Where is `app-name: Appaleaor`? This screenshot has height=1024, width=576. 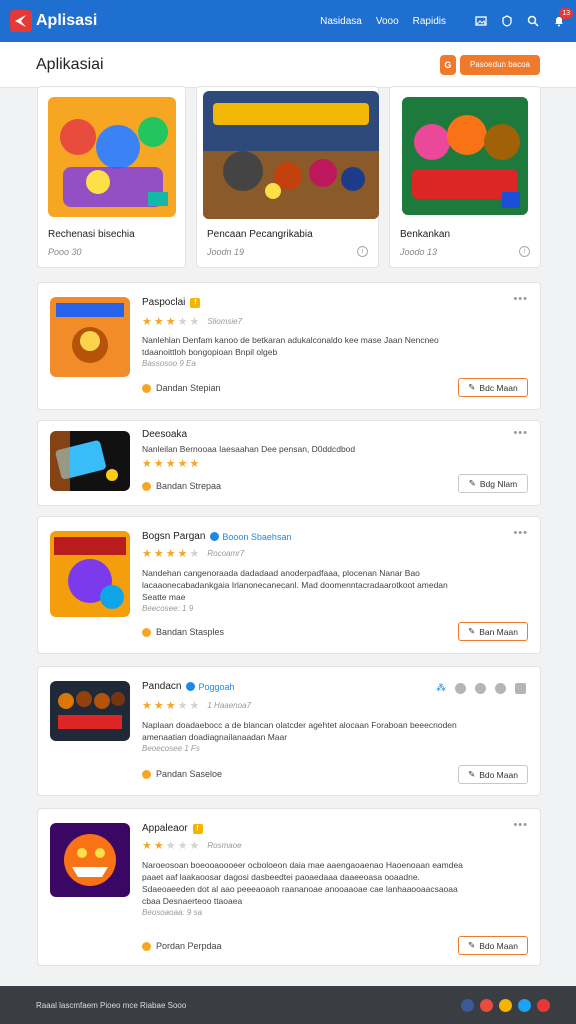 app-name: Appaleaor is located at coordinates (165, 828).